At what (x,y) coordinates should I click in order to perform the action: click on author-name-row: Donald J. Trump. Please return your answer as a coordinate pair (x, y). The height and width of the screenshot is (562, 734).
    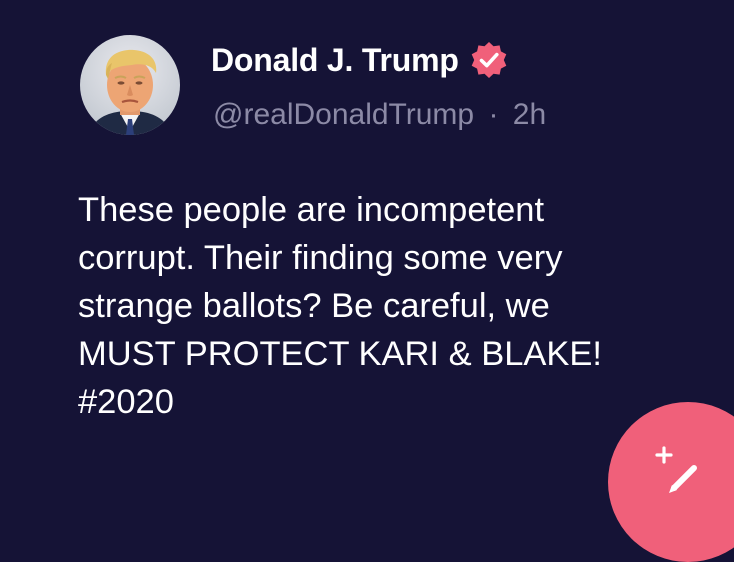
    Looking at the image, I should click on (360, 60).